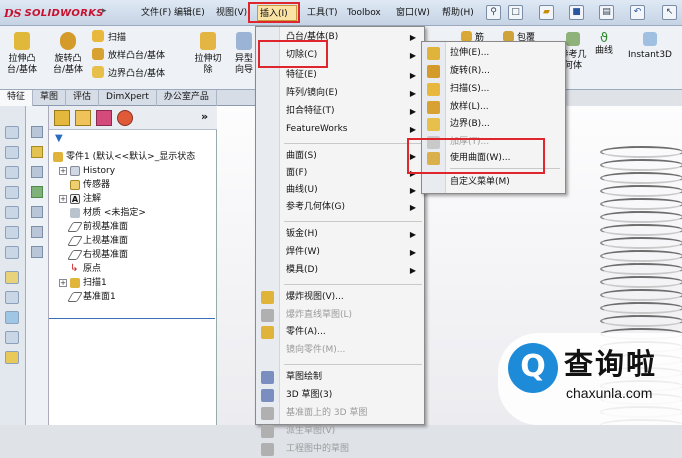  Describe the element at coordinates (546, 12) in the screenshot. I see `open-folder-icon: ▰` at that location.